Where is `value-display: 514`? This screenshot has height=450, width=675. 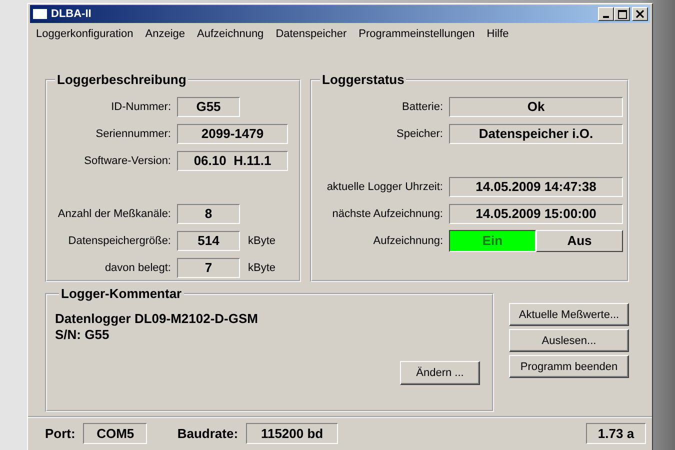
value-display: 514 is located at coordinates (208, 240).